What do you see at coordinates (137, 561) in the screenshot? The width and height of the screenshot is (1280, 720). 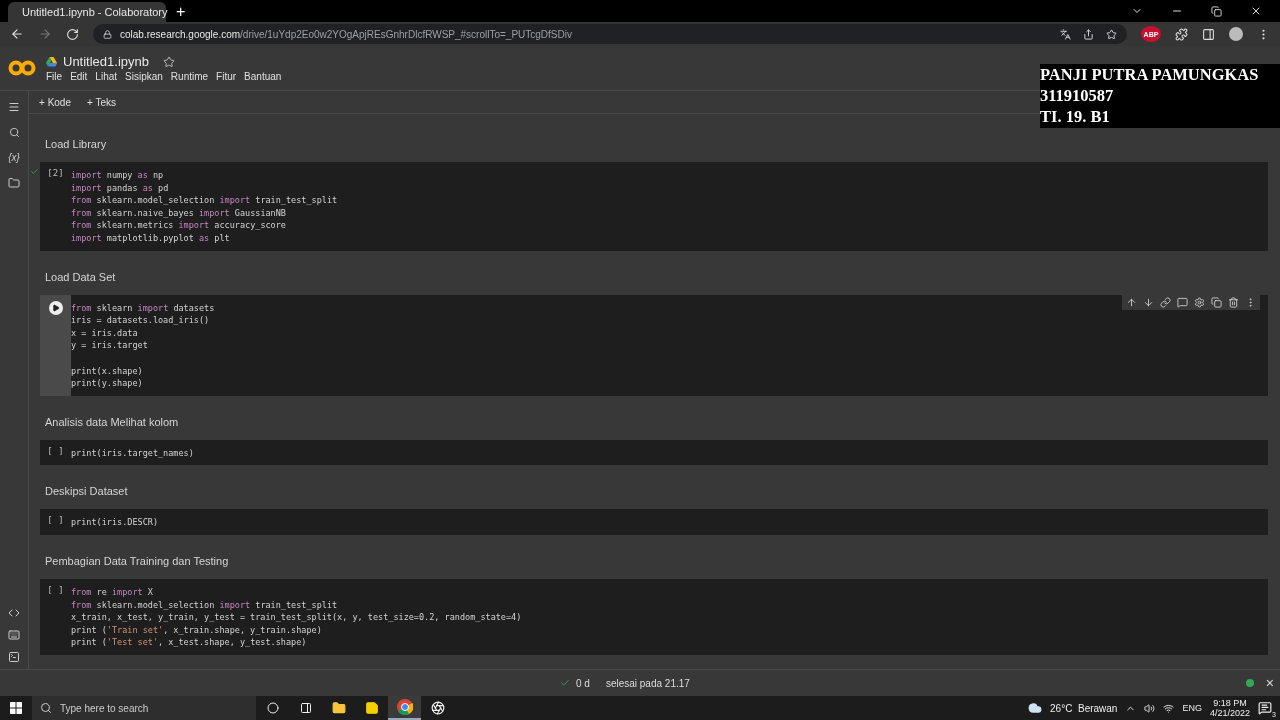 I see `section-heading: Pembagian Data Training dan Testing` at bounding box center [137, 561].